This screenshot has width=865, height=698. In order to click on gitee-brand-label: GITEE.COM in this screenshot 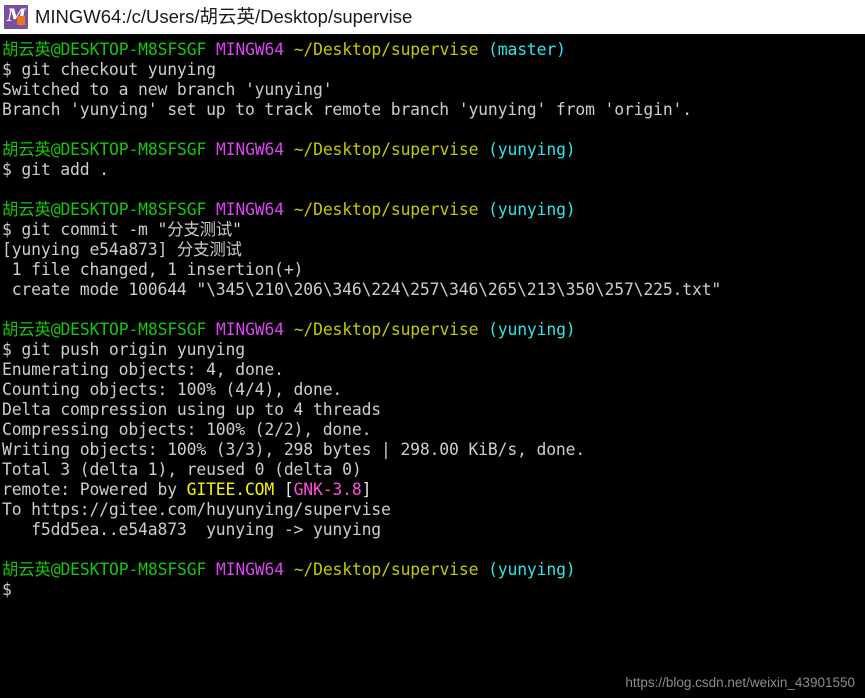, I will do `click(230, 489)`.